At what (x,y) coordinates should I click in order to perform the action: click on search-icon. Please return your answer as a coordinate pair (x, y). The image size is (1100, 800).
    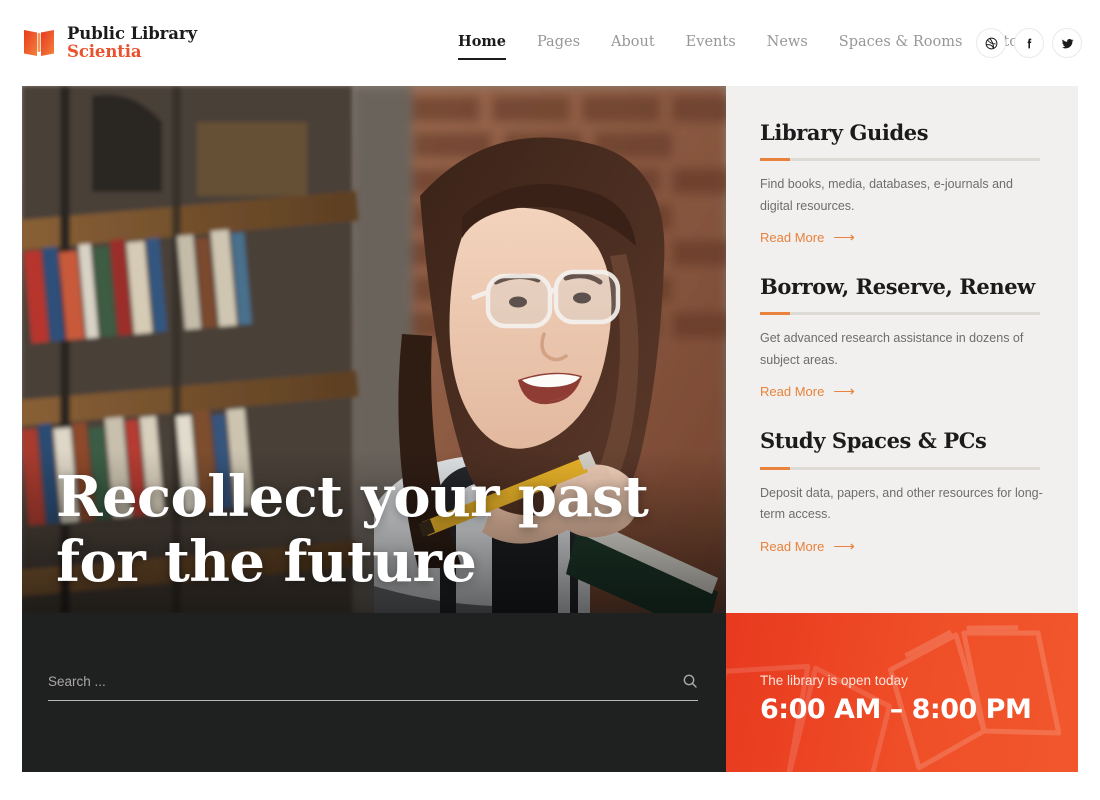
    Looking at the image, I should click on (690, 681).